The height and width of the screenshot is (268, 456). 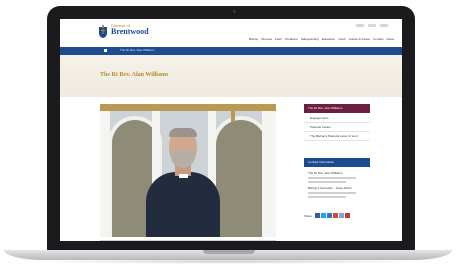 I want to click on church-ornament, so click(x=233, y=113).